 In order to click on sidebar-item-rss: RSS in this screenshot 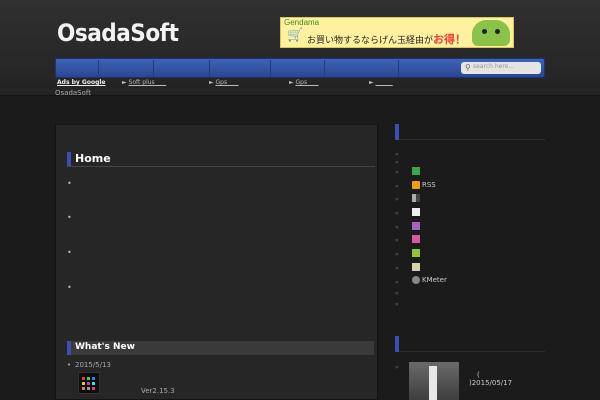, I will do `click(424, 186)`.